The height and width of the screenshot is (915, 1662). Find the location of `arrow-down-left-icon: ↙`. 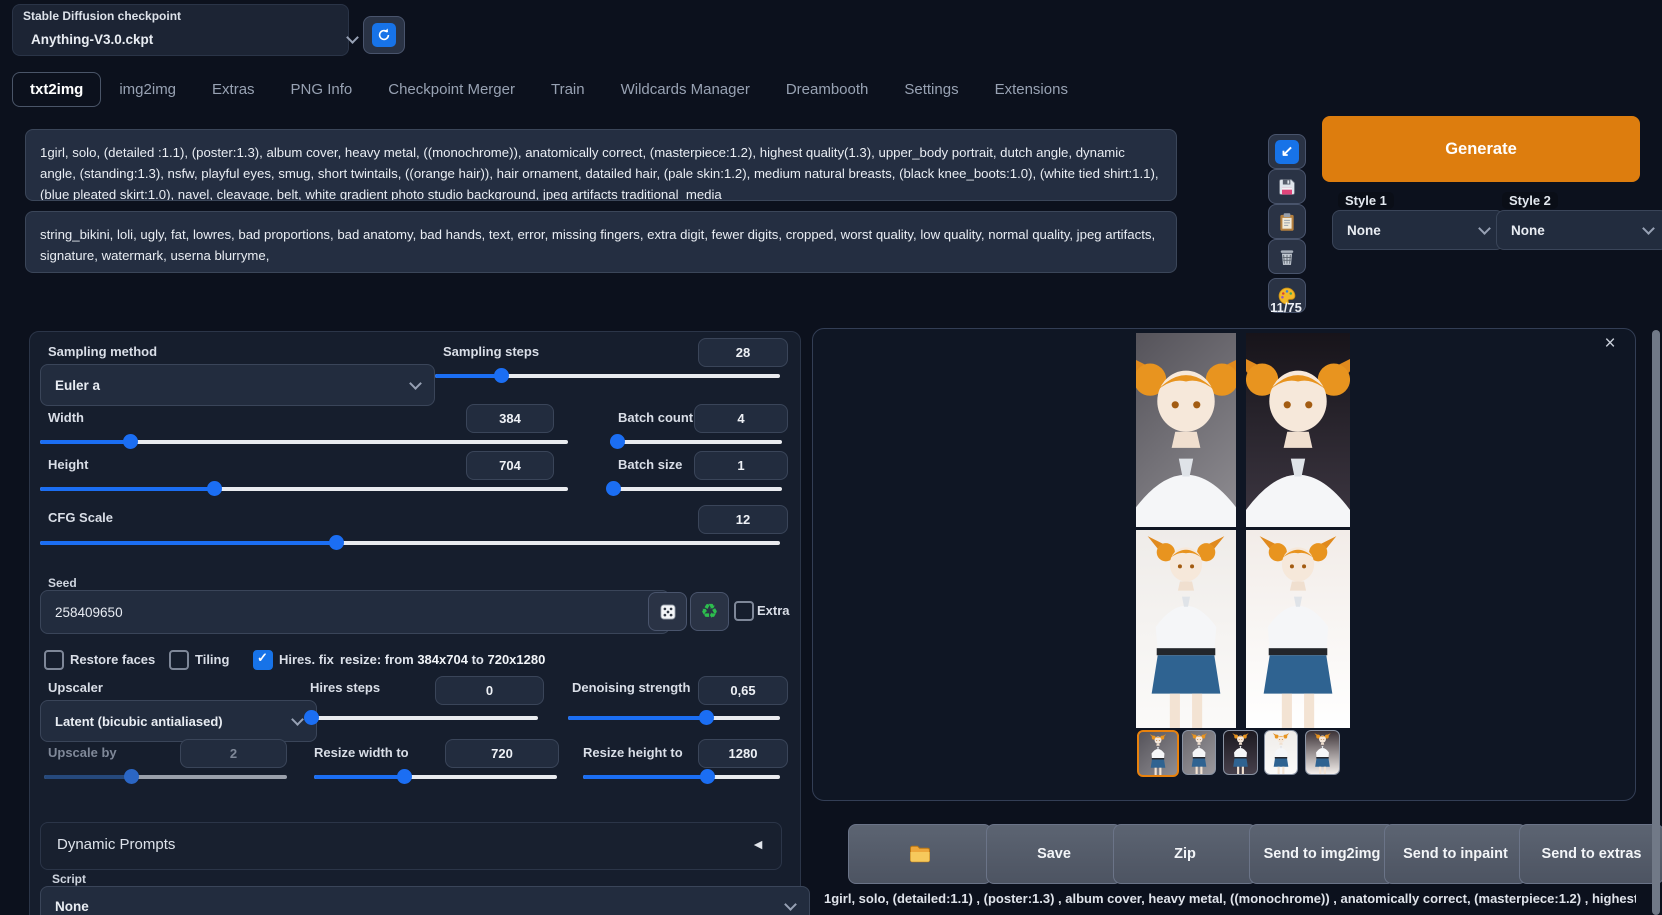

arrow-down-left-icon: ↙ is located at coordinates (1287, 151).